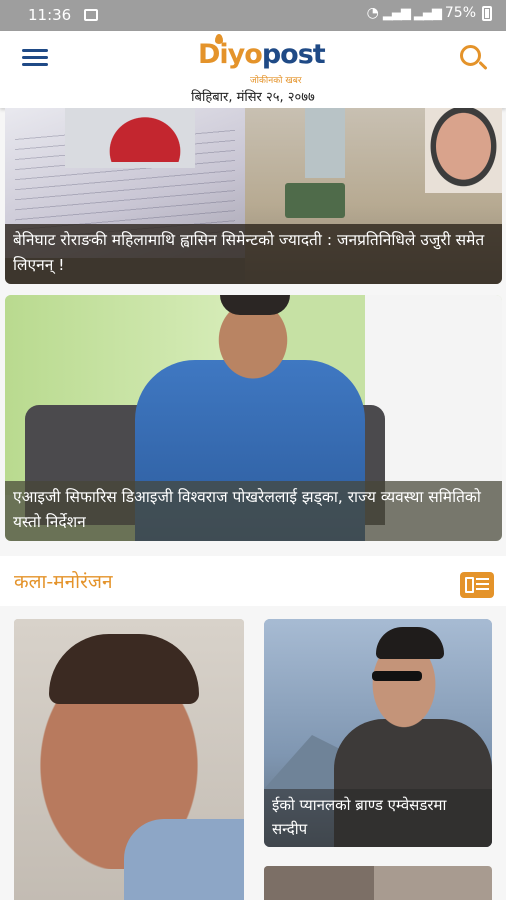 The height and width of the screenshot is (900, 506). What do you see at coordinates (378, 818) in the screenshot?
I see `news-headline: ईको प्यानलको ब्राण्ड एम्वेसडरमा सन्दीप` at bounding box center [378, 818].